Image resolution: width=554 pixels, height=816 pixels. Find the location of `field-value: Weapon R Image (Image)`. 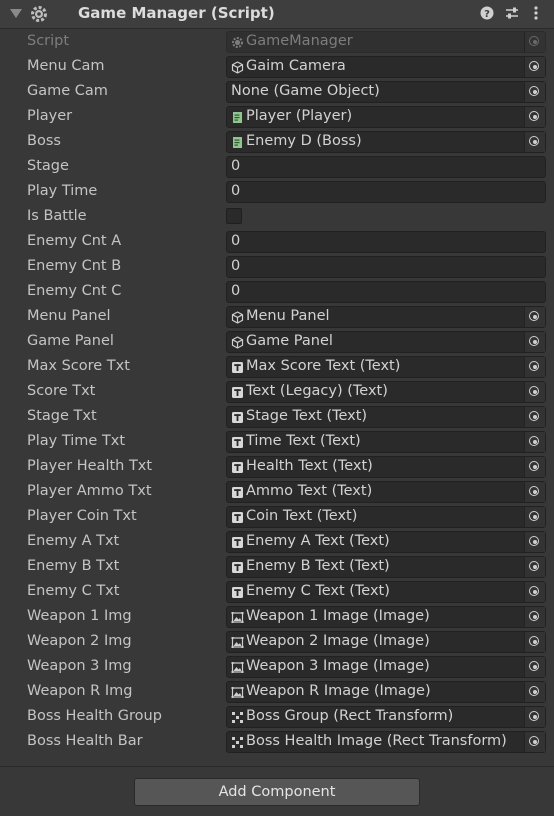

field-value: Weapon R Image (Image) is located at coordinates (338, 691).